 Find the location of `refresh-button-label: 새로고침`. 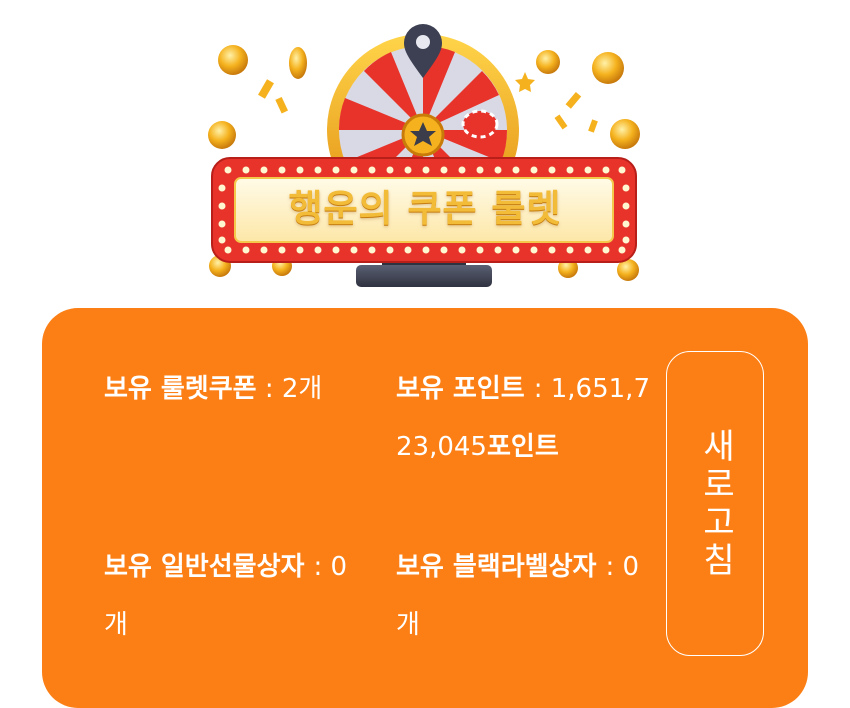

refresh-button-label: 새로고침 is located at coordinates (715, 503).